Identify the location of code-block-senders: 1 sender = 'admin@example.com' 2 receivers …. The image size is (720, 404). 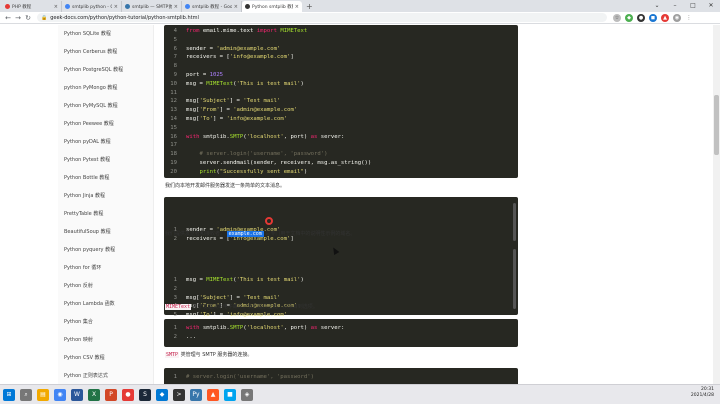
(341, 222).